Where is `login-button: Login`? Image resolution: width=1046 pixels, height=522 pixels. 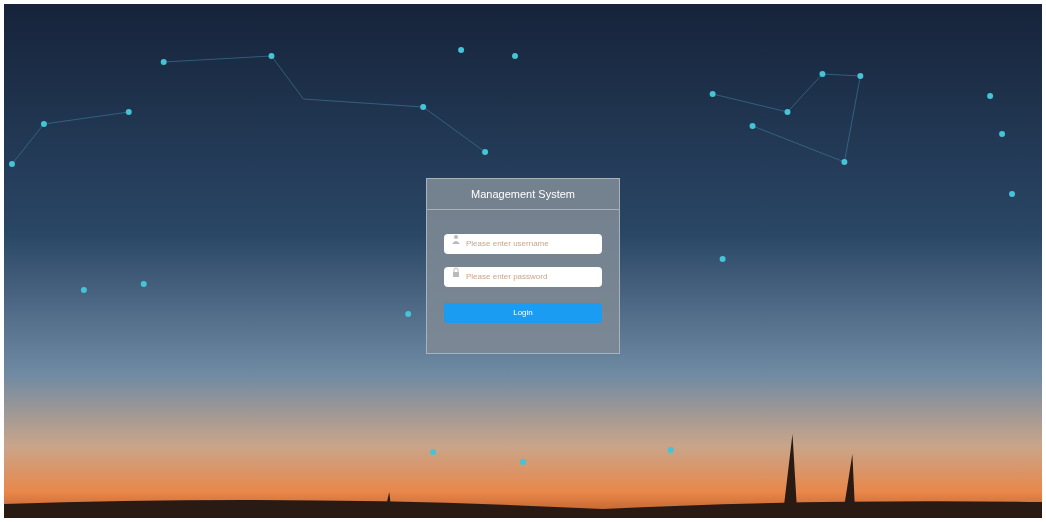 login-button: Login is located at coordinates (523, 313).